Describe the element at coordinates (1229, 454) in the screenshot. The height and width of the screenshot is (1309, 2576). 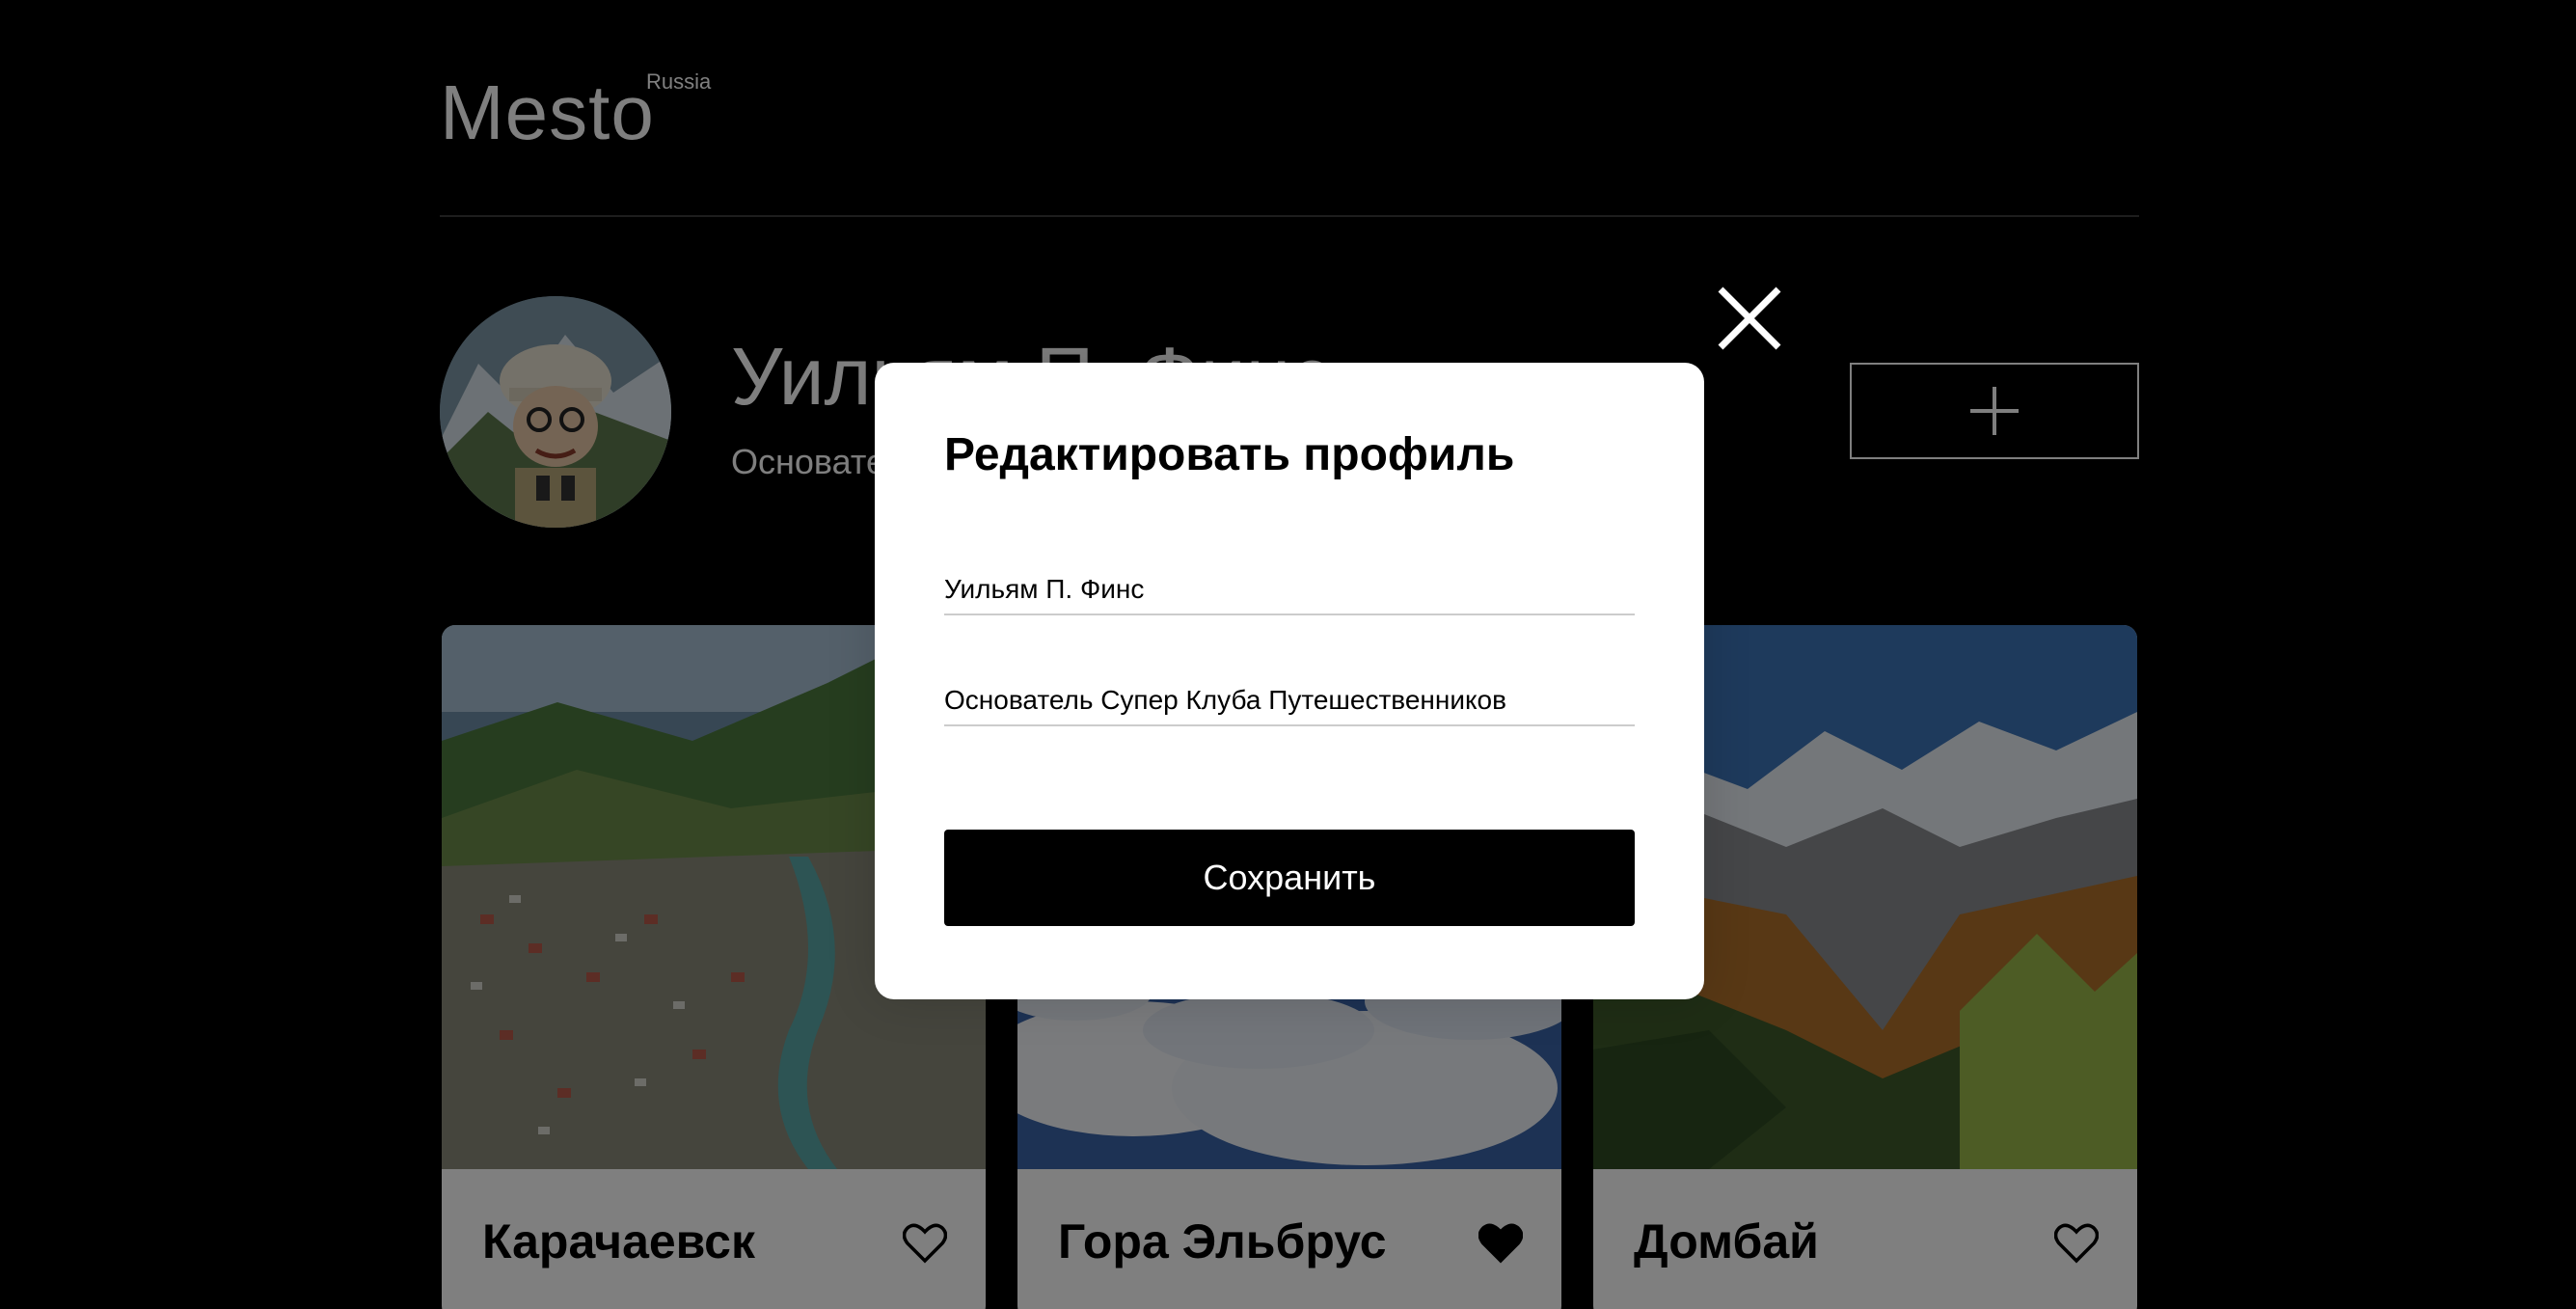
I see `popup-title: Редактировать профиль` at that location.